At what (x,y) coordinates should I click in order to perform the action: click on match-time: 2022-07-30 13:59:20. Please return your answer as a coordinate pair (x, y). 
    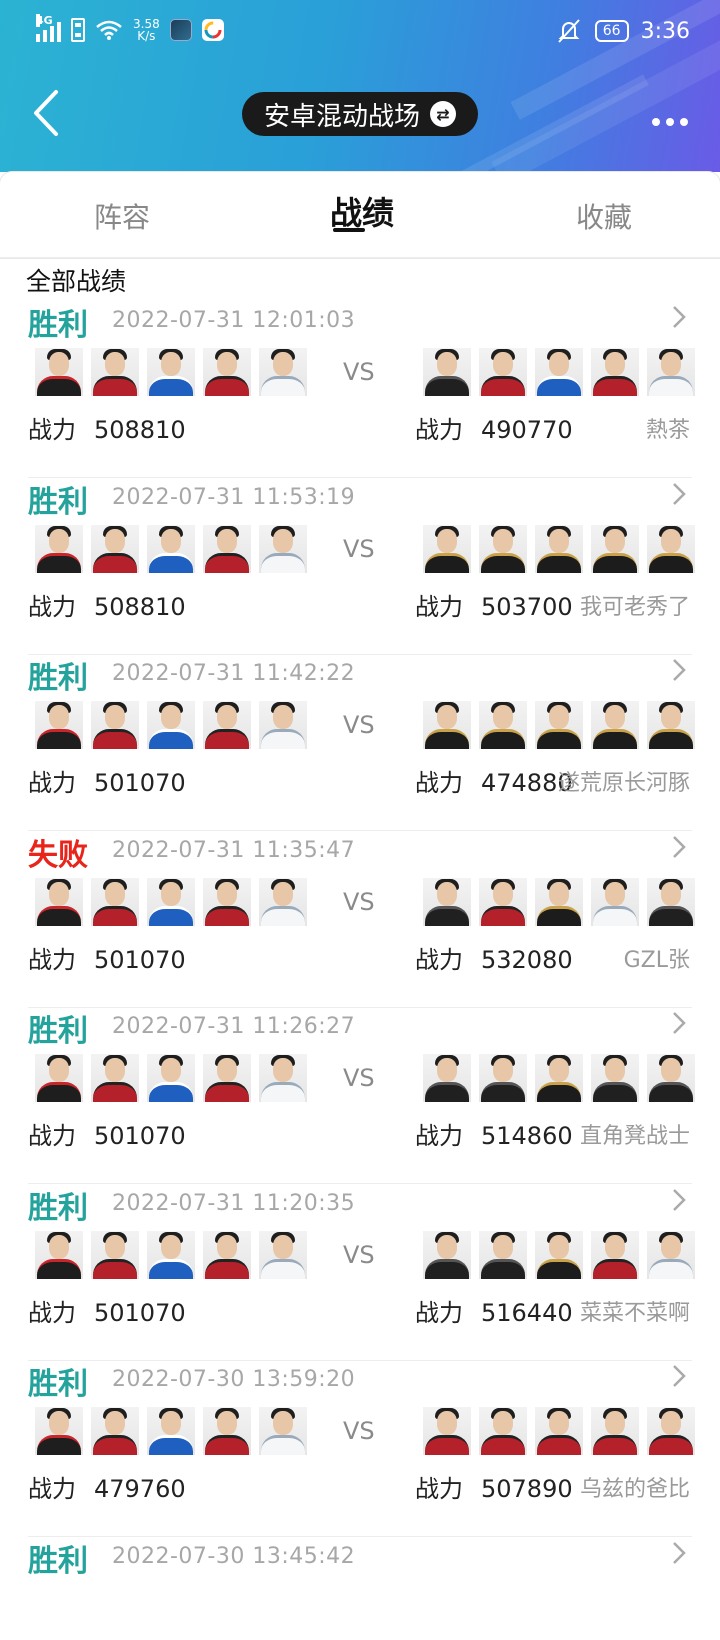
    Looking at the image, I should click on (234, 1379).